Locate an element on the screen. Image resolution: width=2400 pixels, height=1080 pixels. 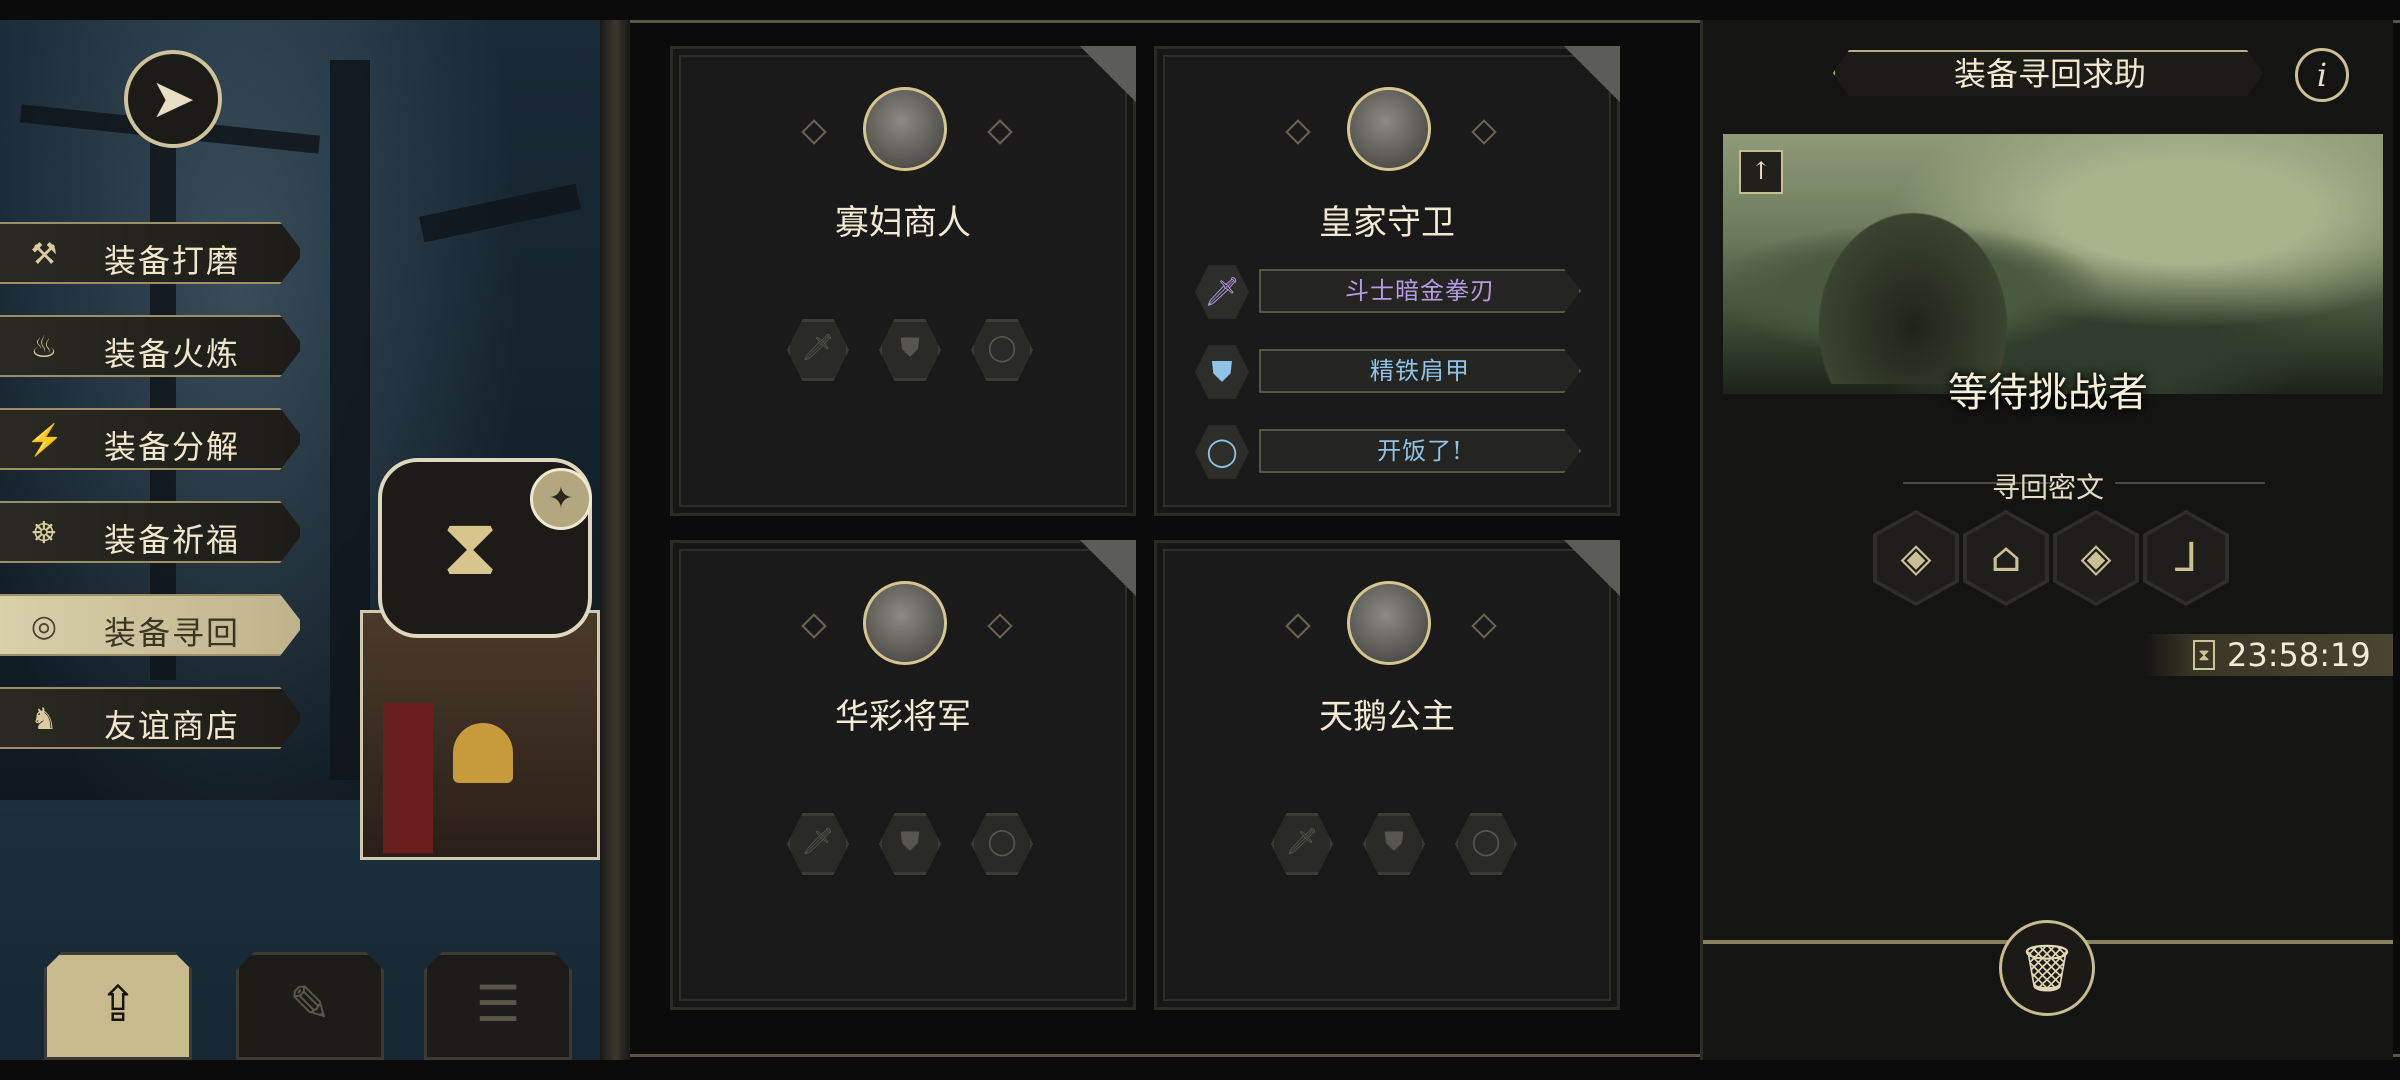
pray-icon: ☸ is located at coordinates (44, 533).